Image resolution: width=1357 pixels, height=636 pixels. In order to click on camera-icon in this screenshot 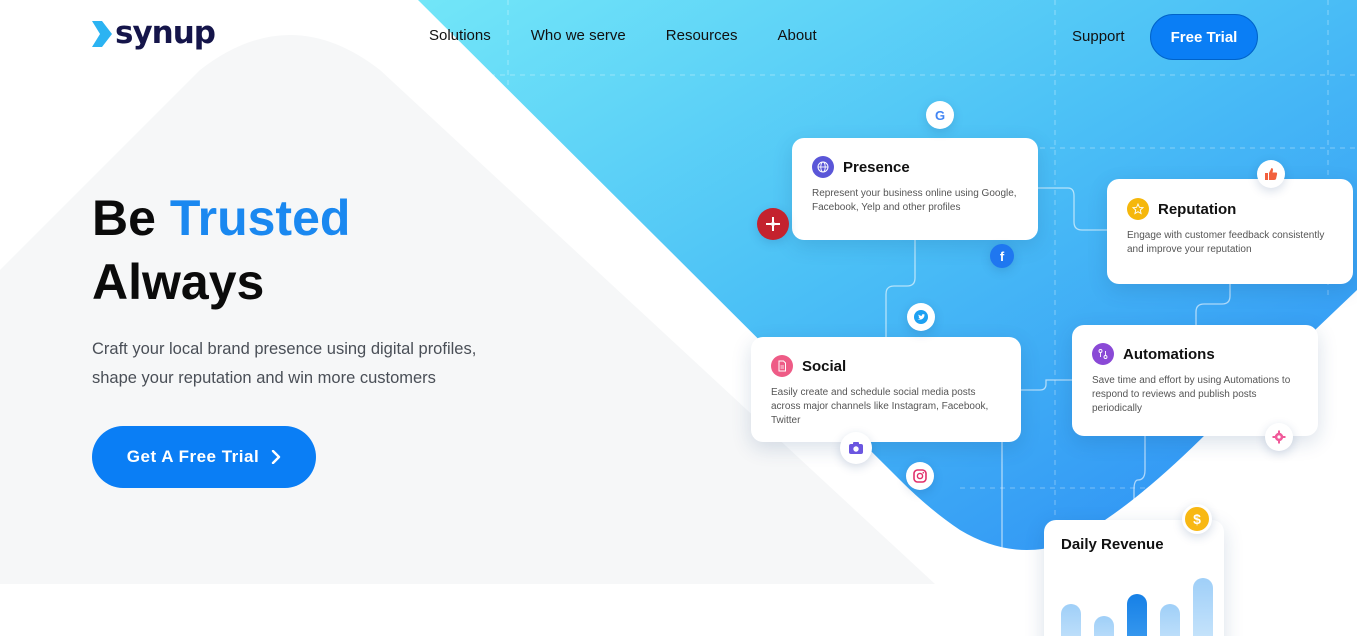, I will do `click(856, 448)`.